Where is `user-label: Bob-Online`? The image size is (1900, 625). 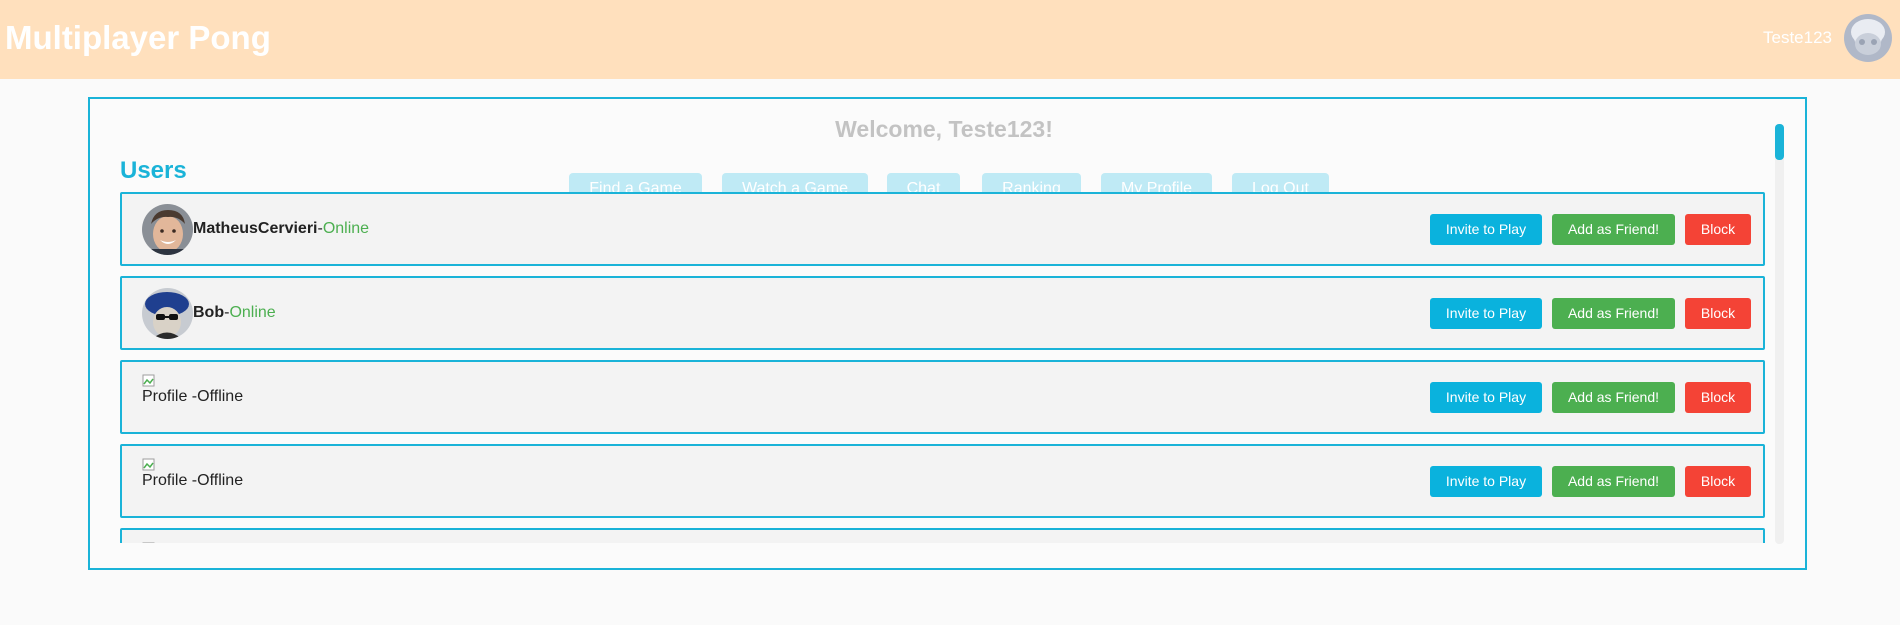 user-label: Bob-Online is located at coordinates (234, 313).